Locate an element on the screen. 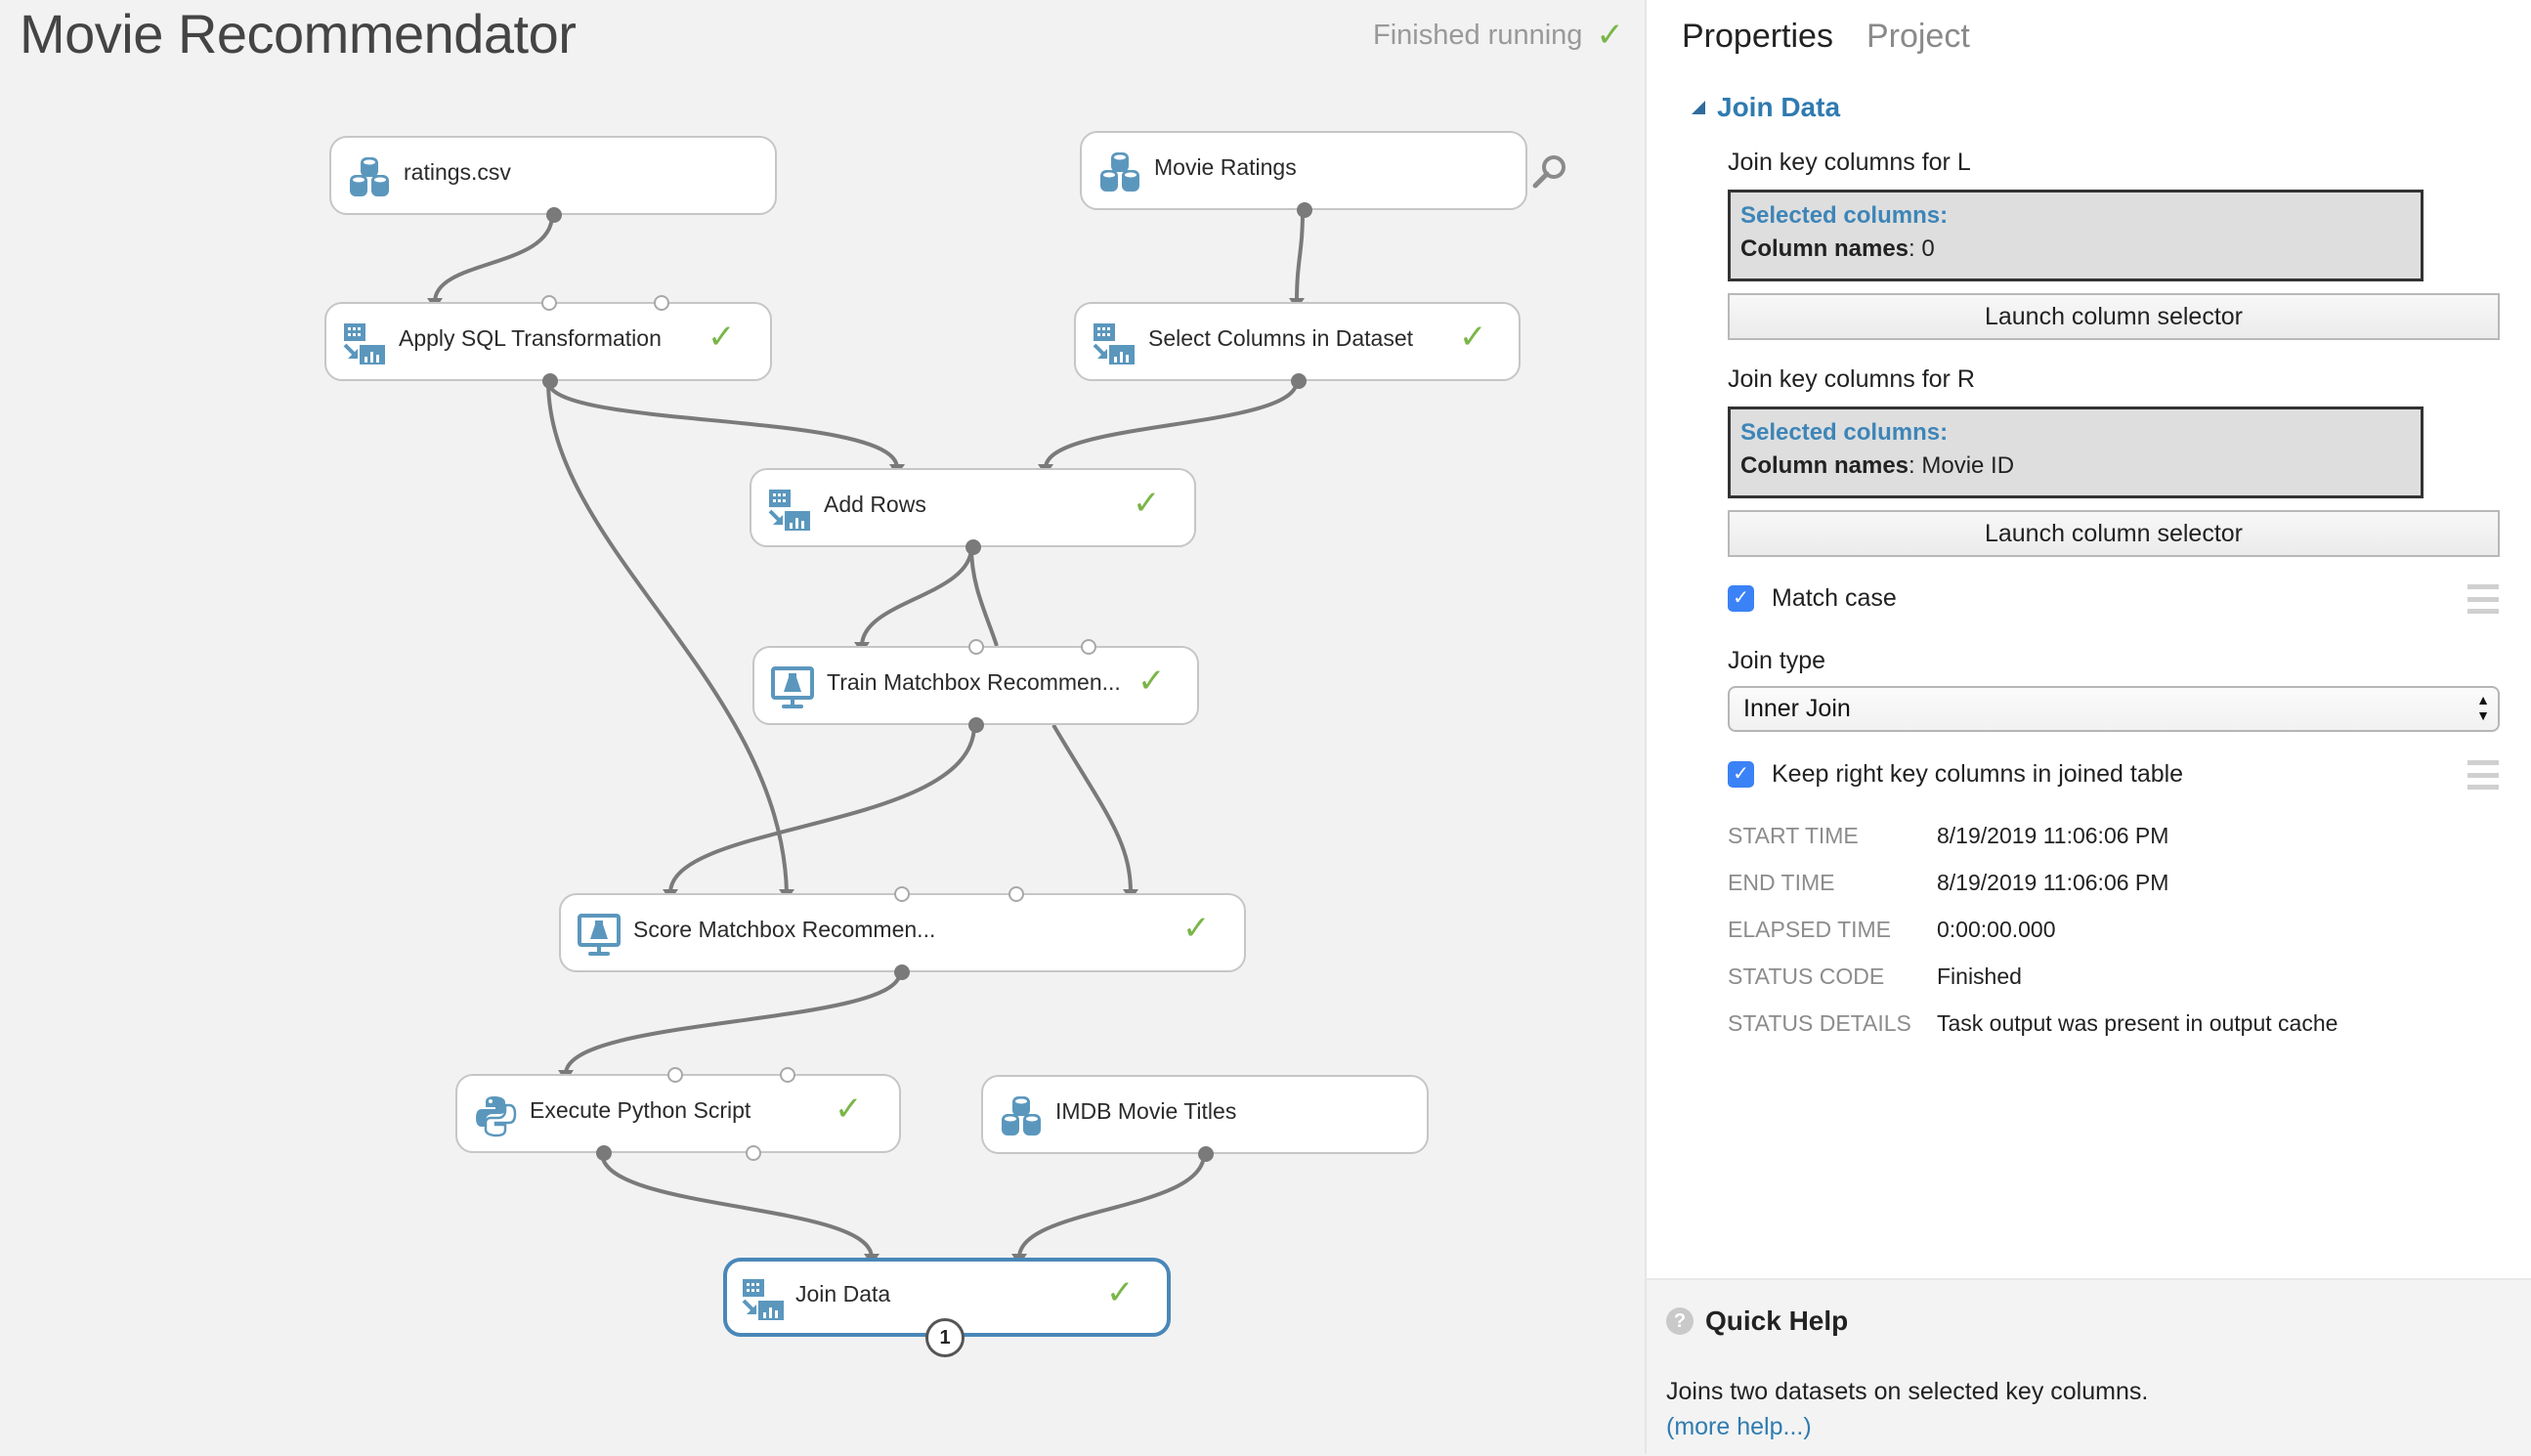 The image size is (2531, 1456). run-info-row: ELAPSED TIME 0:00:00.000 is located at coordinates (1892, 930).